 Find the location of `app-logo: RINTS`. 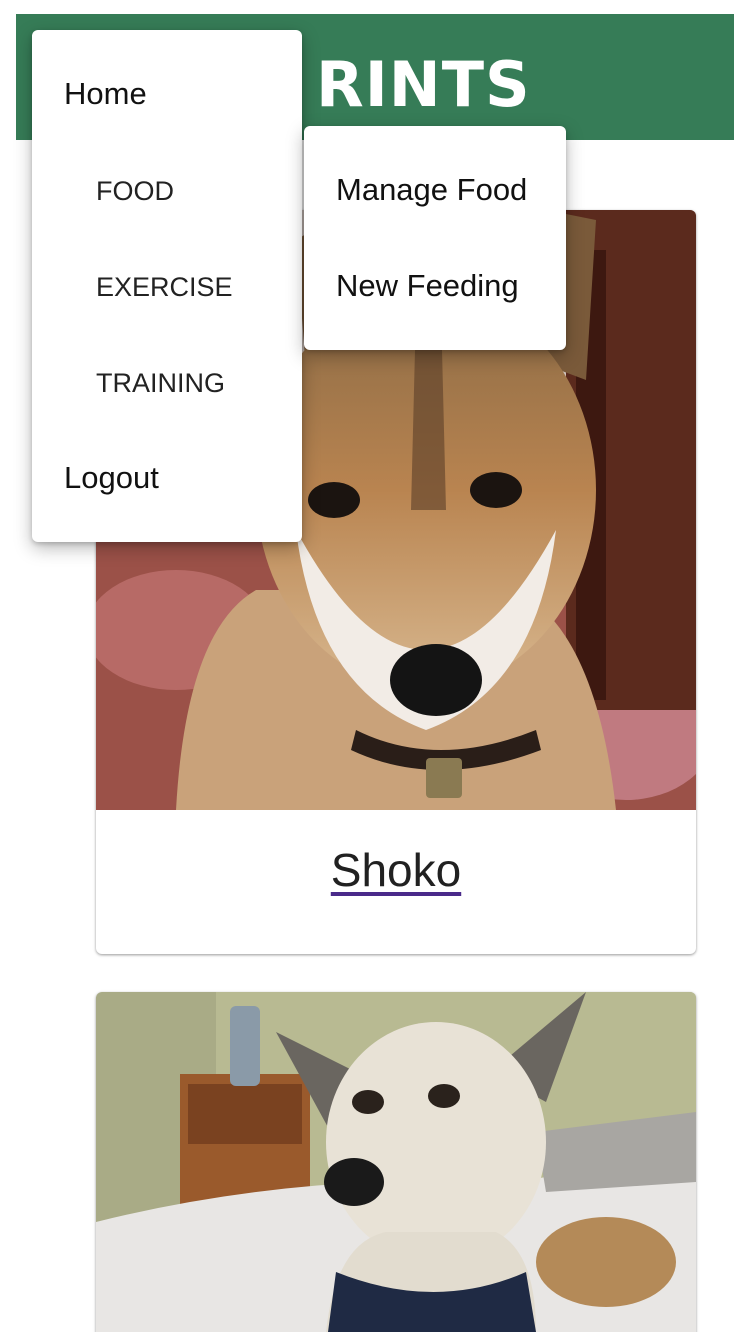

app-logo: RINTS is located at coordinates (423, 84).